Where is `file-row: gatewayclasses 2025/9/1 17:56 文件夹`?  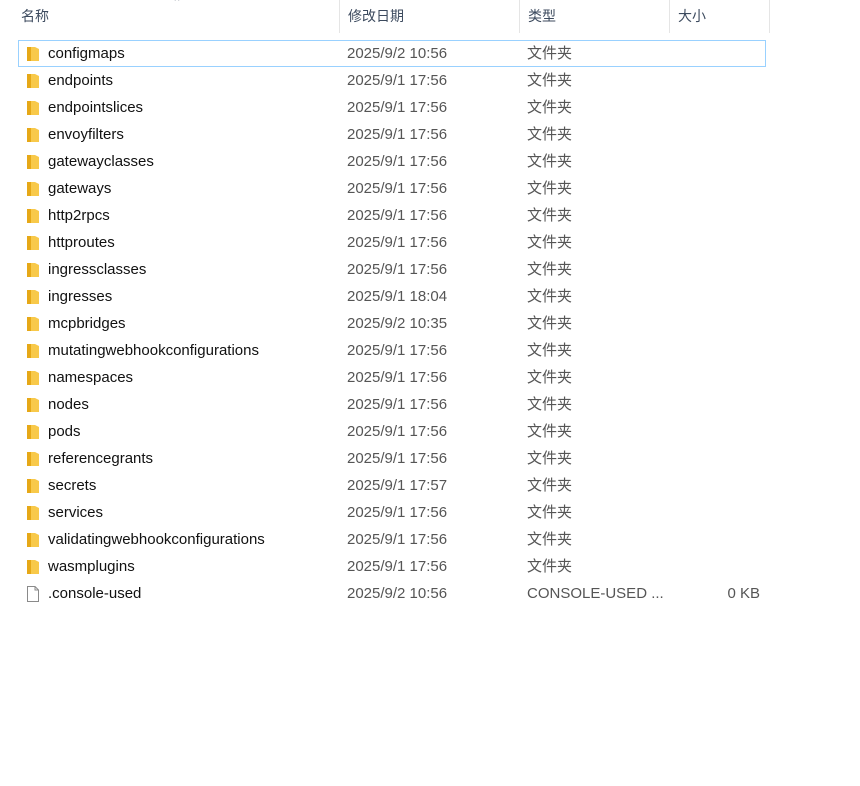
file-row: gatewayclasses 2025/9/1 17:56 文件夹 is located at coordinates (392, 161).